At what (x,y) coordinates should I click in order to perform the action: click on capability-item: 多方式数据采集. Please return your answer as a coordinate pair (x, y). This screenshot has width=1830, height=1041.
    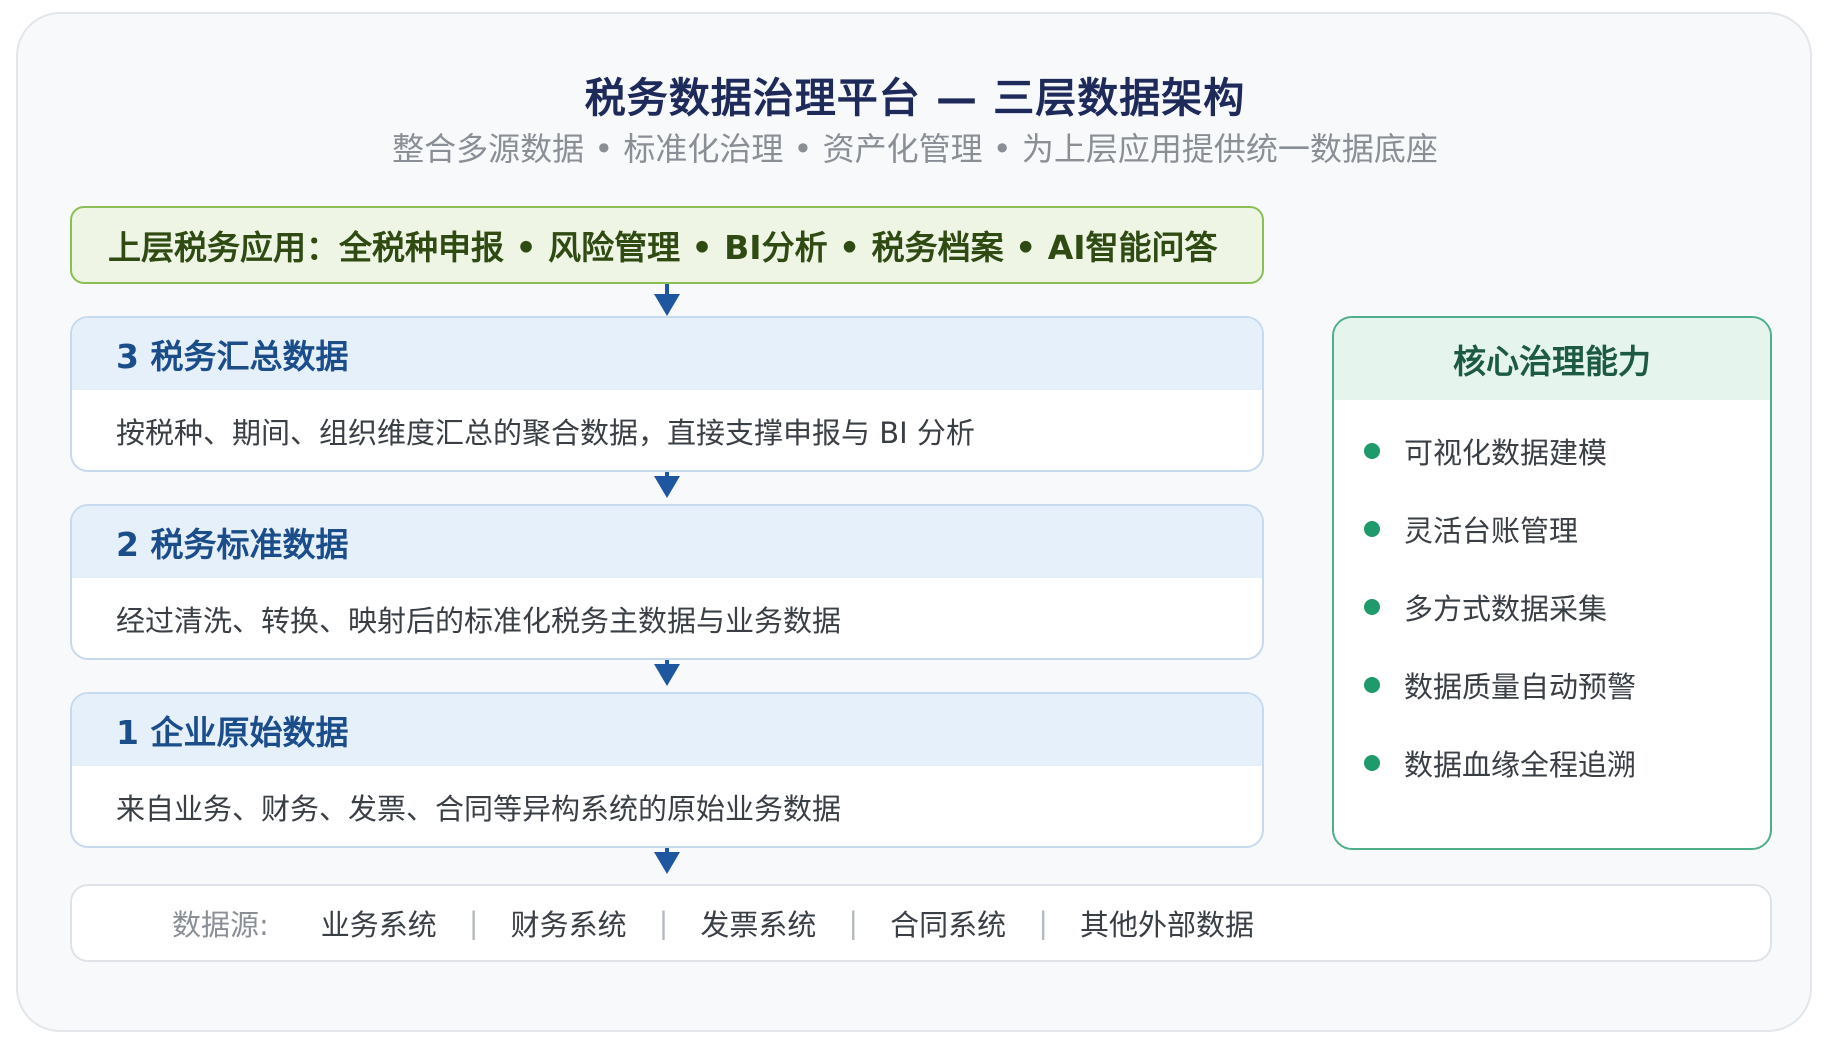
    Looking at the image, I should click on (1485, 607).